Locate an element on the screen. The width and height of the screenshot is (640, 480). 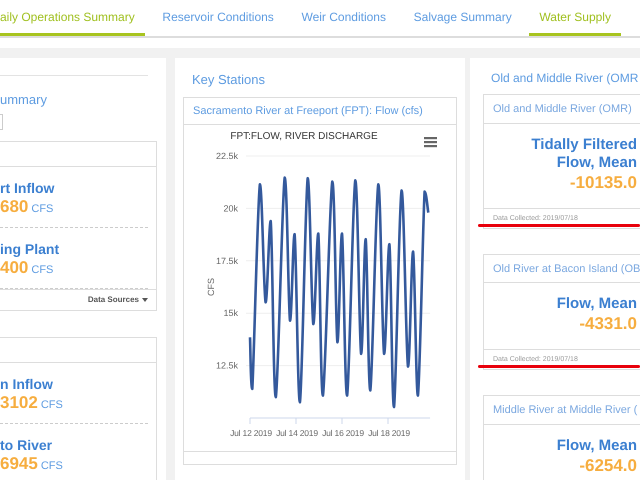
station-name: to River is located at coordinates (27, 445).